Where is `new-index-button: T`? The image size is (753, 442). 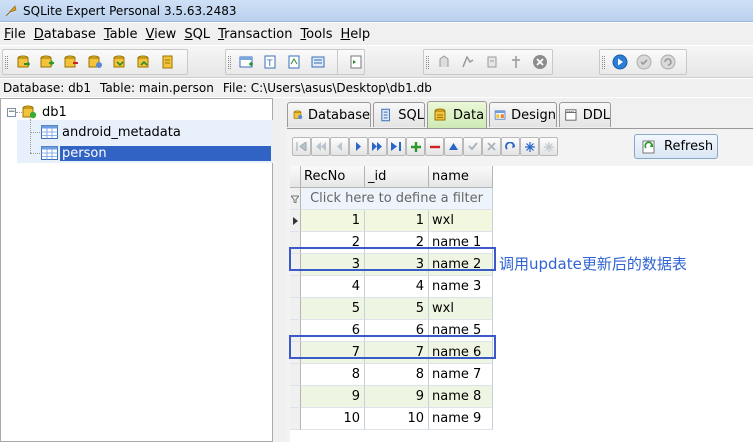
new-index-button: T is located at coordinates (270, 62).